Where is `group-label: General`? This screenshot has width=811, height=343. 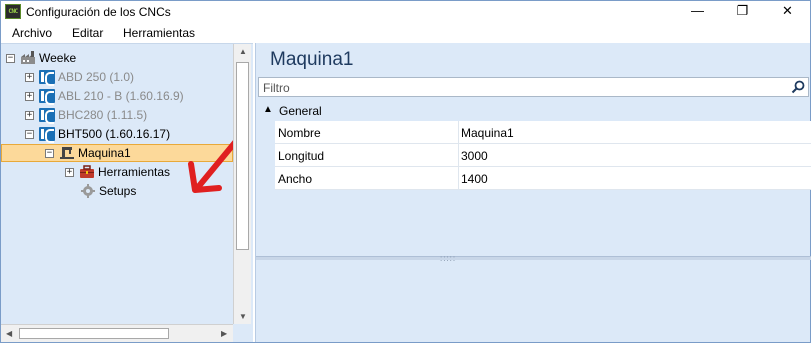
group-label: General is located at coordinates (300, 111).